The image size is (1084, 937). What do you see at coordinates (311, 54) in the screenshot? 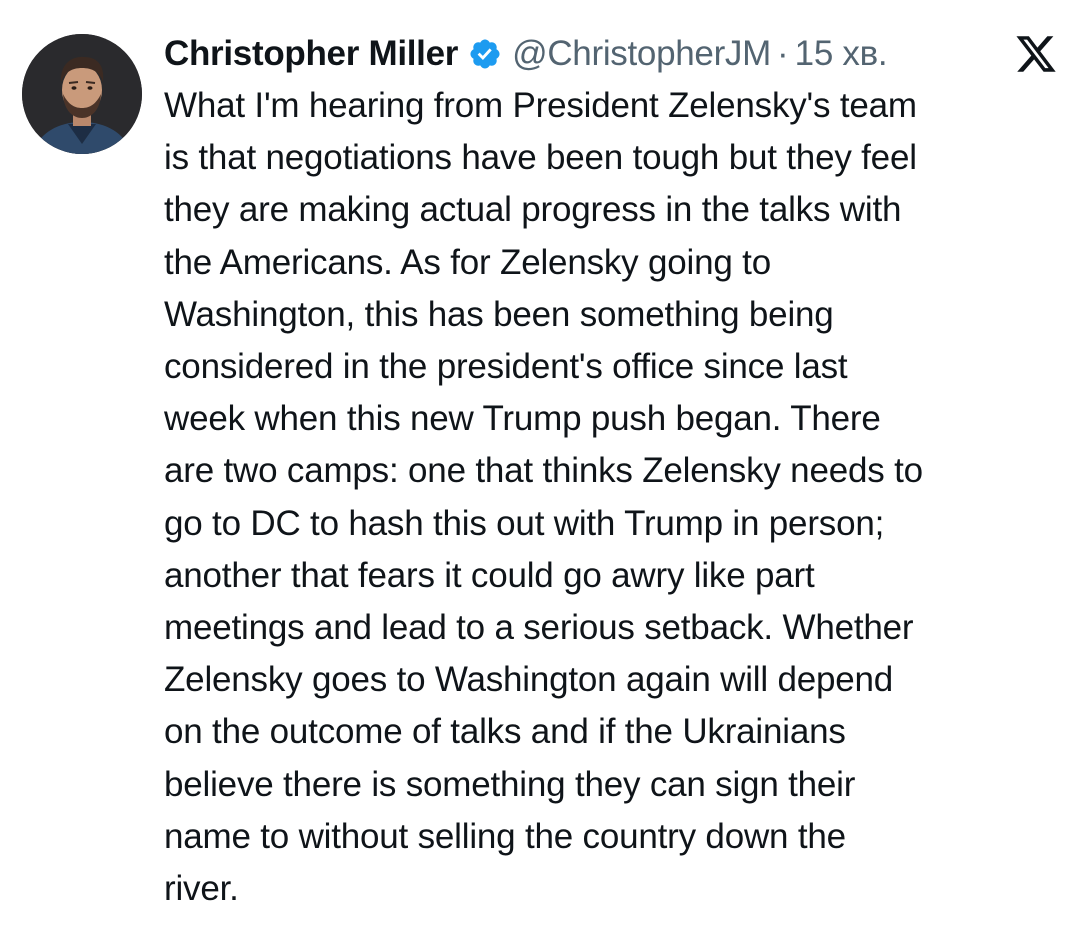
I see `author-name: Christopher Miller` at bounding box center [311, 54].